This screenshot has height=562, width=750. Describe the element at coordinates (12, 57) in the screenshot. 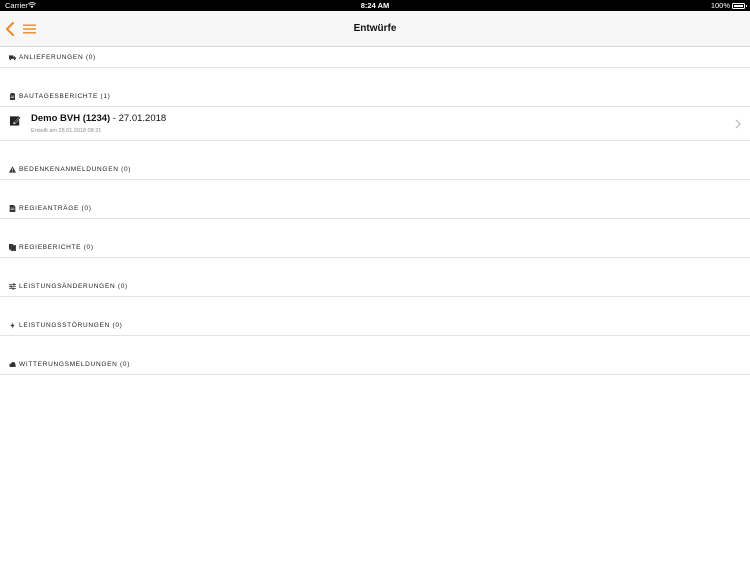

I see `truck-icon` at that location.